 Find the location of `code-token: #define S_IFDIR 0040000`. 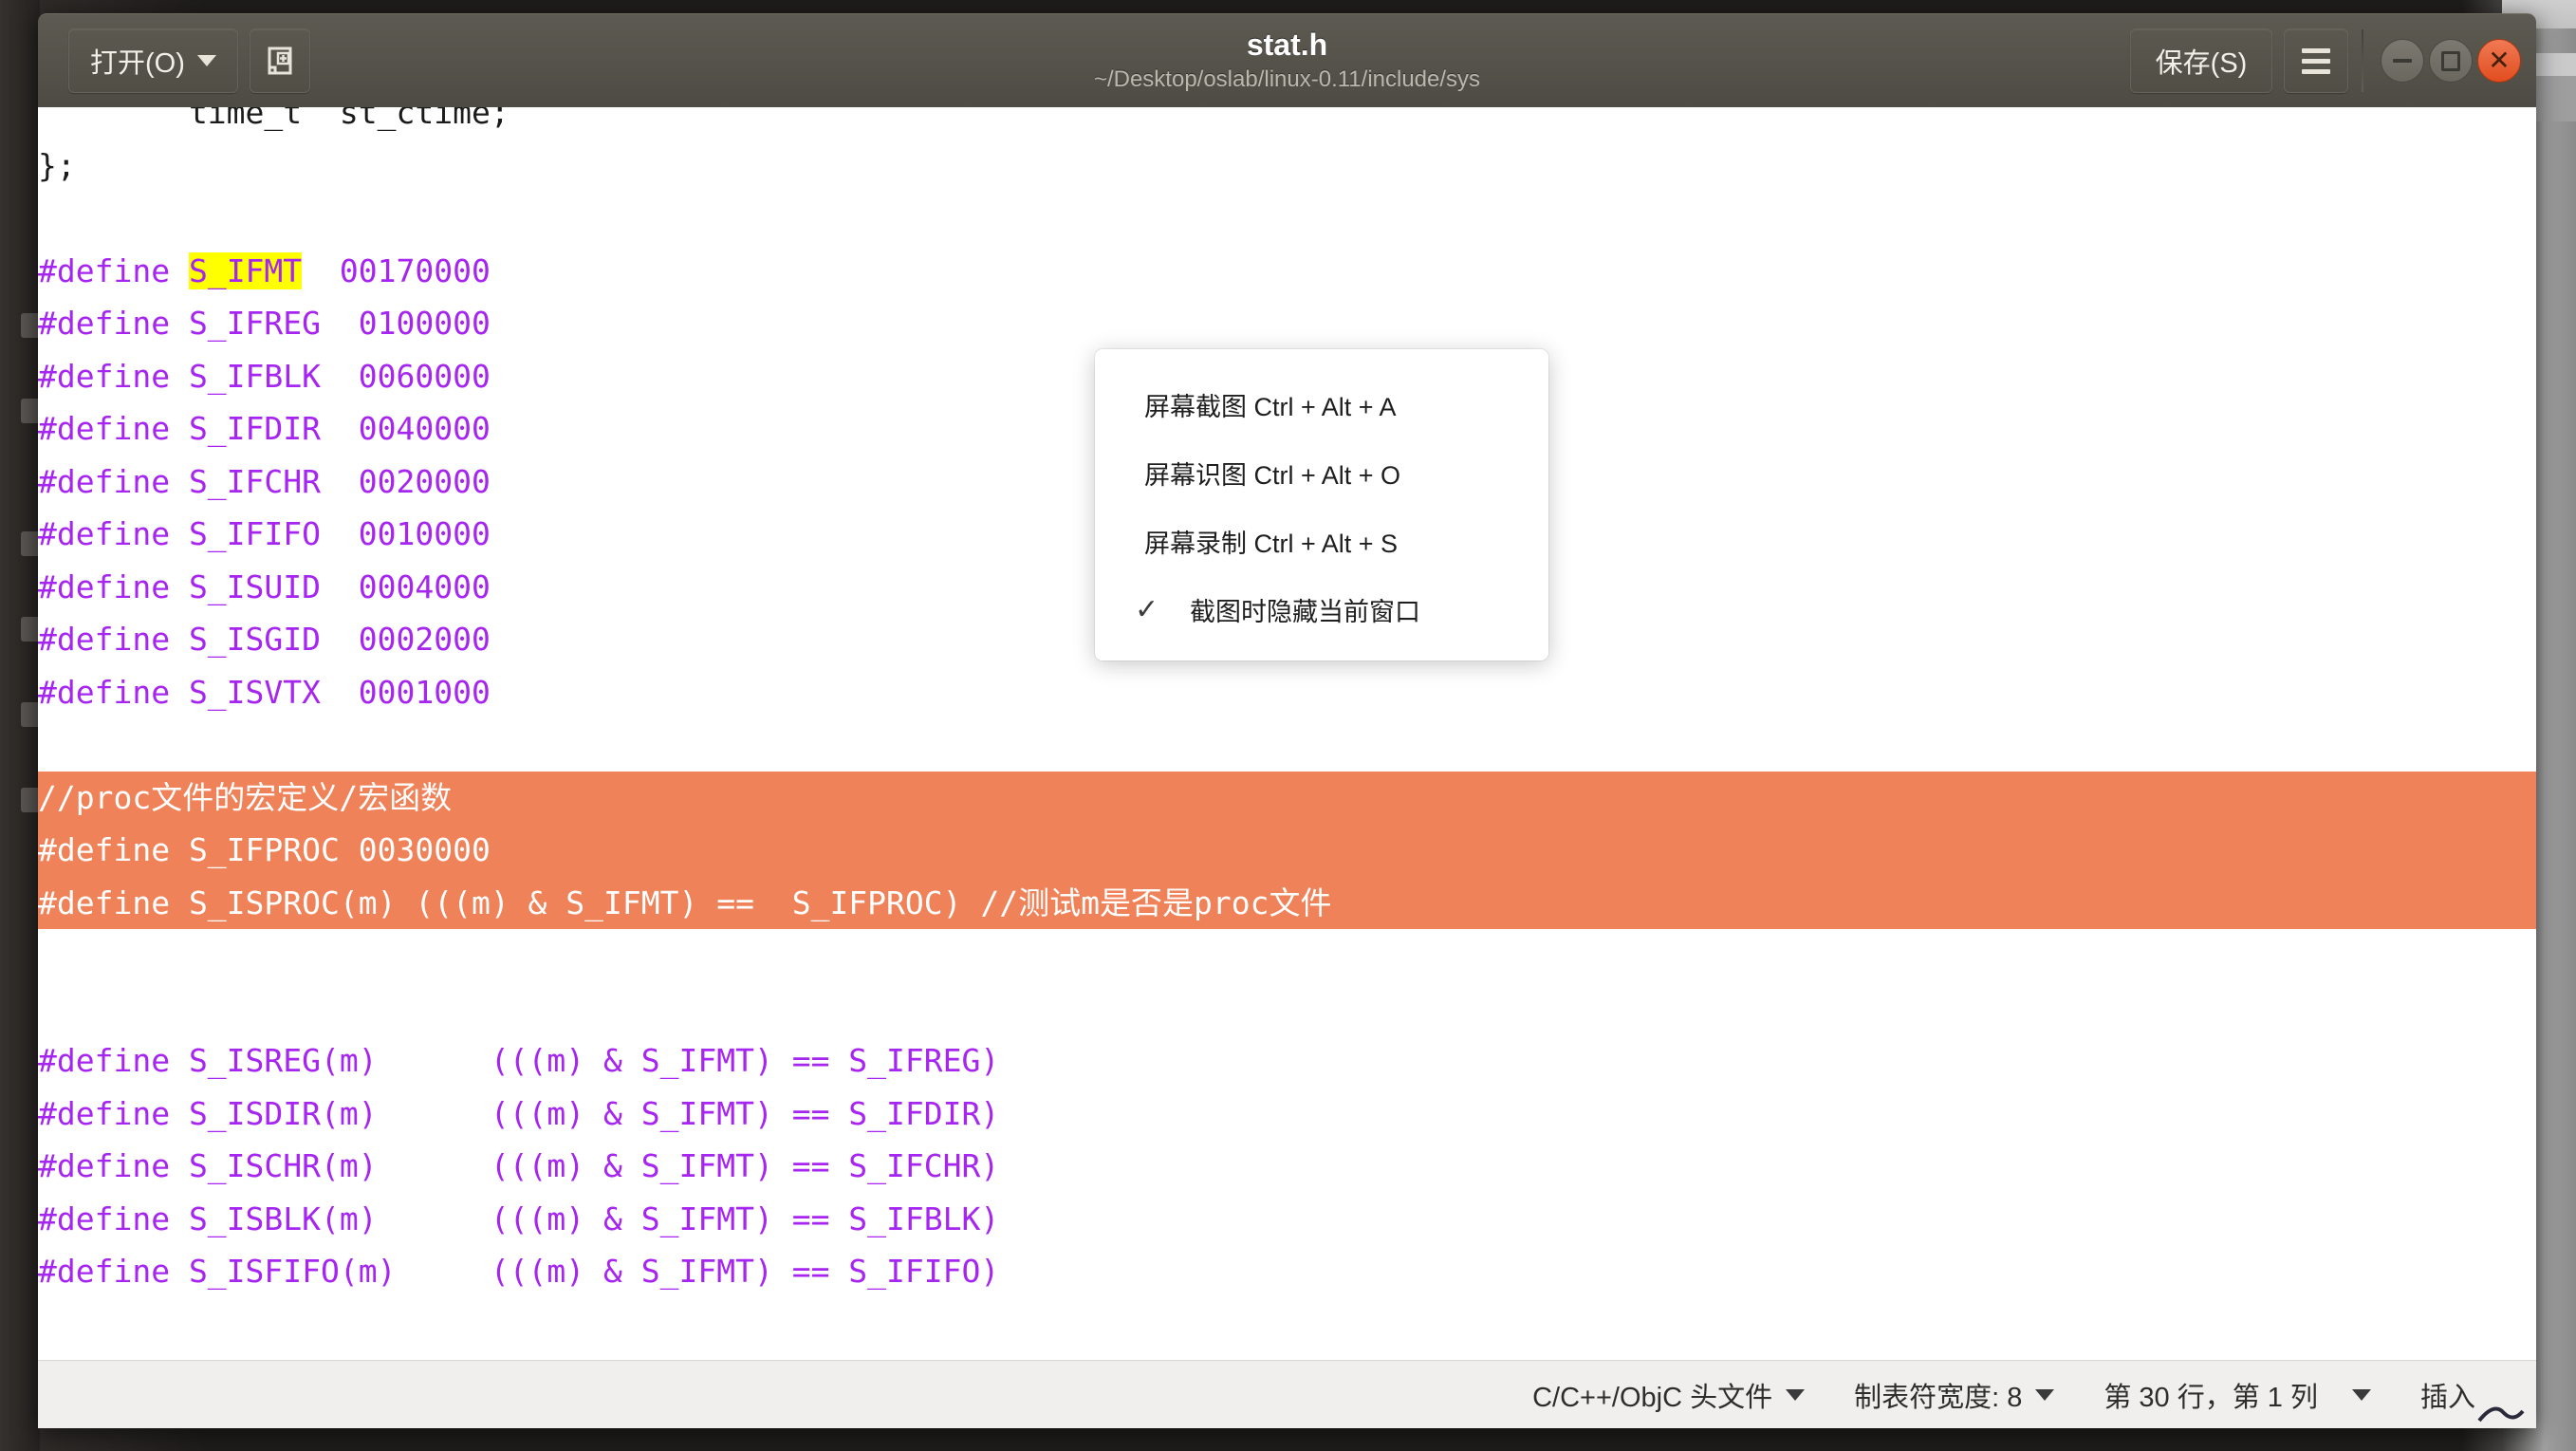

code-token: #define S_IFDIR 0040000 is located at coordinates (264, 429).